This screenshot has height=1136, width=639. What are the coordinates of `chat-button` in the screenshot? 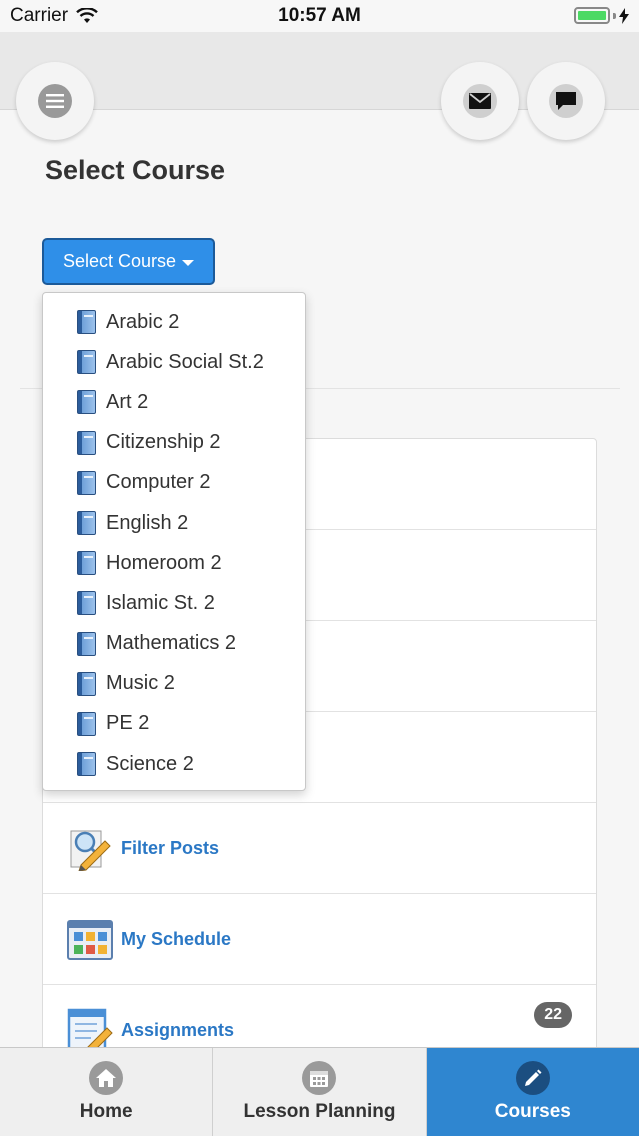 It's located at (566, 101).